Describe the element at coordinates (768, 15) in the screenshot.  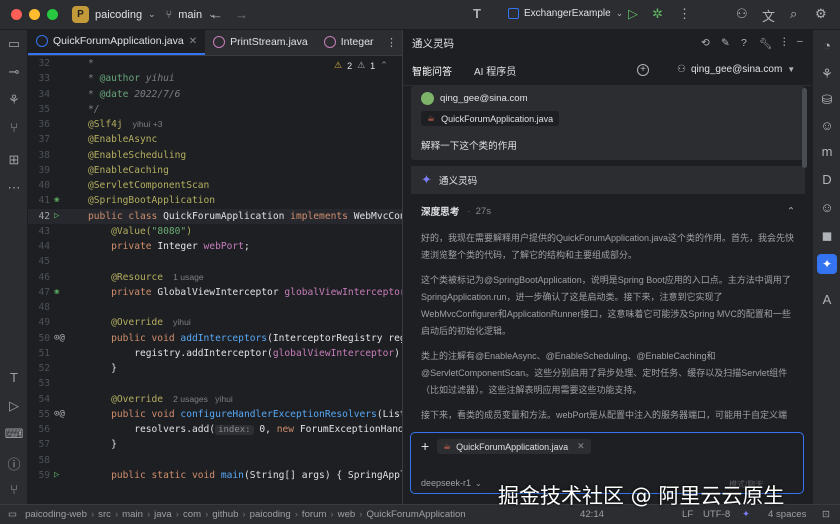
I see `translate-icon: 文` at that location.